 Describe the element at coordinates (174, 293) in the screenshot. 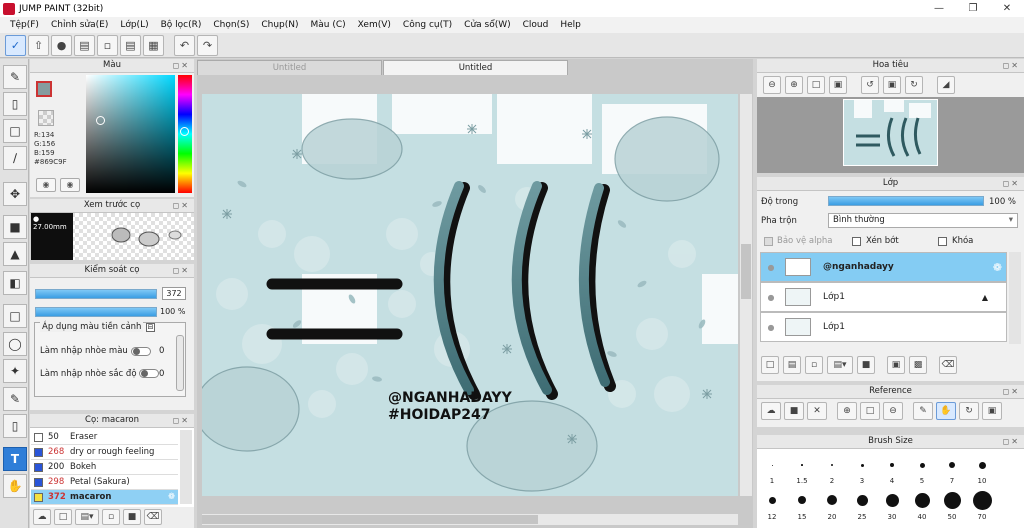

I see `brush-size-input: 372` at that location.